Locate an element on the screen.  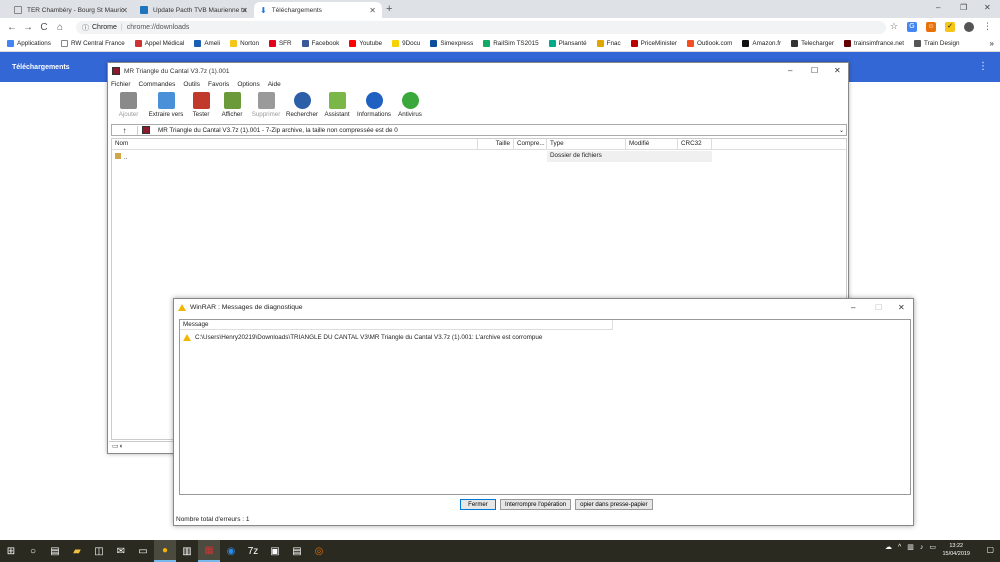
app-icon: ▣ is located at coordinates (275, 551).